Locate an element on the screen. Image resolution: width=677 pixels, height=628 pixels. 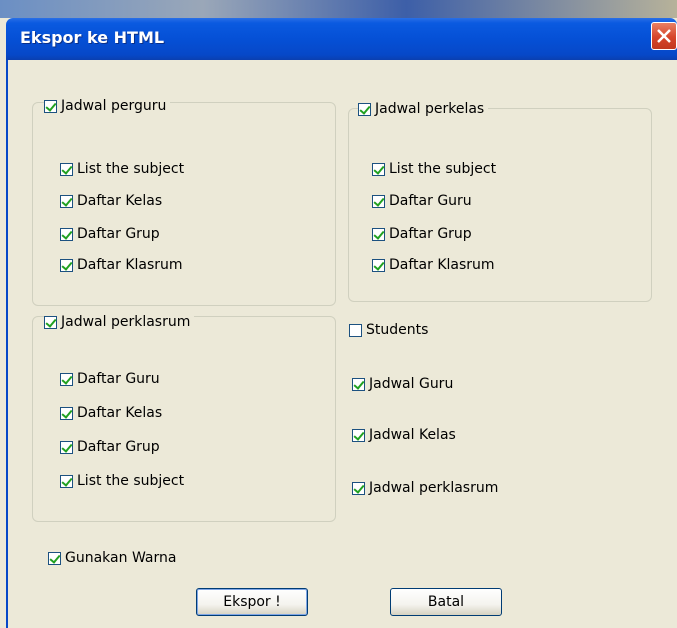
checkbox-perkelas-daftar-guru: Daftar Guru is located at coordinates (422, 201).